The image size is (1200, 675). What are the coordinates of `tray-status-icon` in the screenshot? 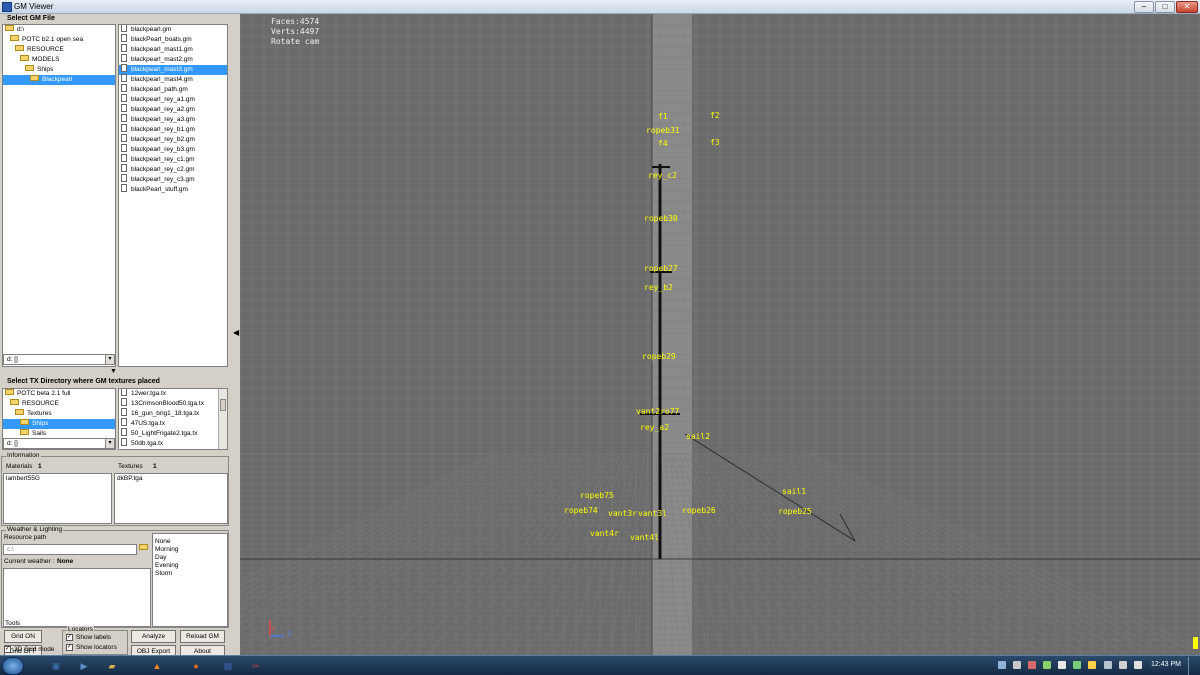 It's located at (1047, 665).